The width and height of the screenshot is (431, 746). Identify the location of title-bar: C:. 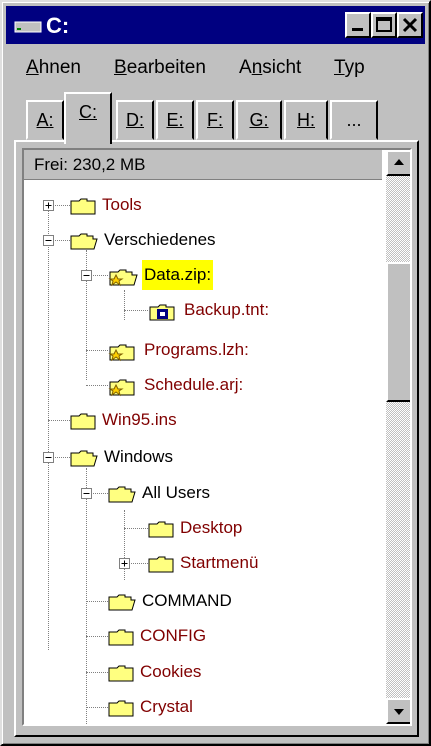
(215, 25).